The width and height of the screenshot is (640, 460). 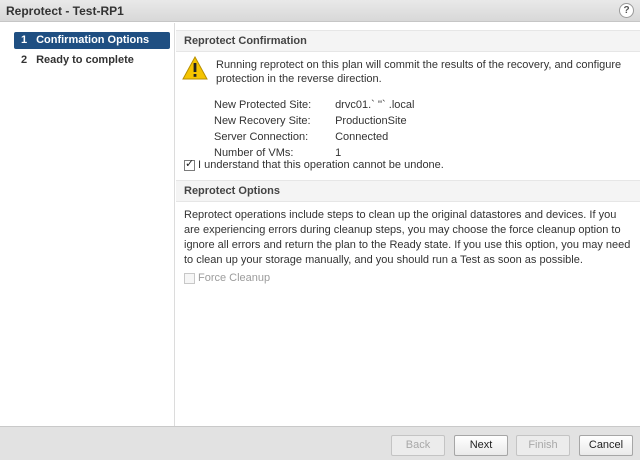 I want to click on step-ready-to-complete: 2 Ready to complete, so click(x=92, y=60).